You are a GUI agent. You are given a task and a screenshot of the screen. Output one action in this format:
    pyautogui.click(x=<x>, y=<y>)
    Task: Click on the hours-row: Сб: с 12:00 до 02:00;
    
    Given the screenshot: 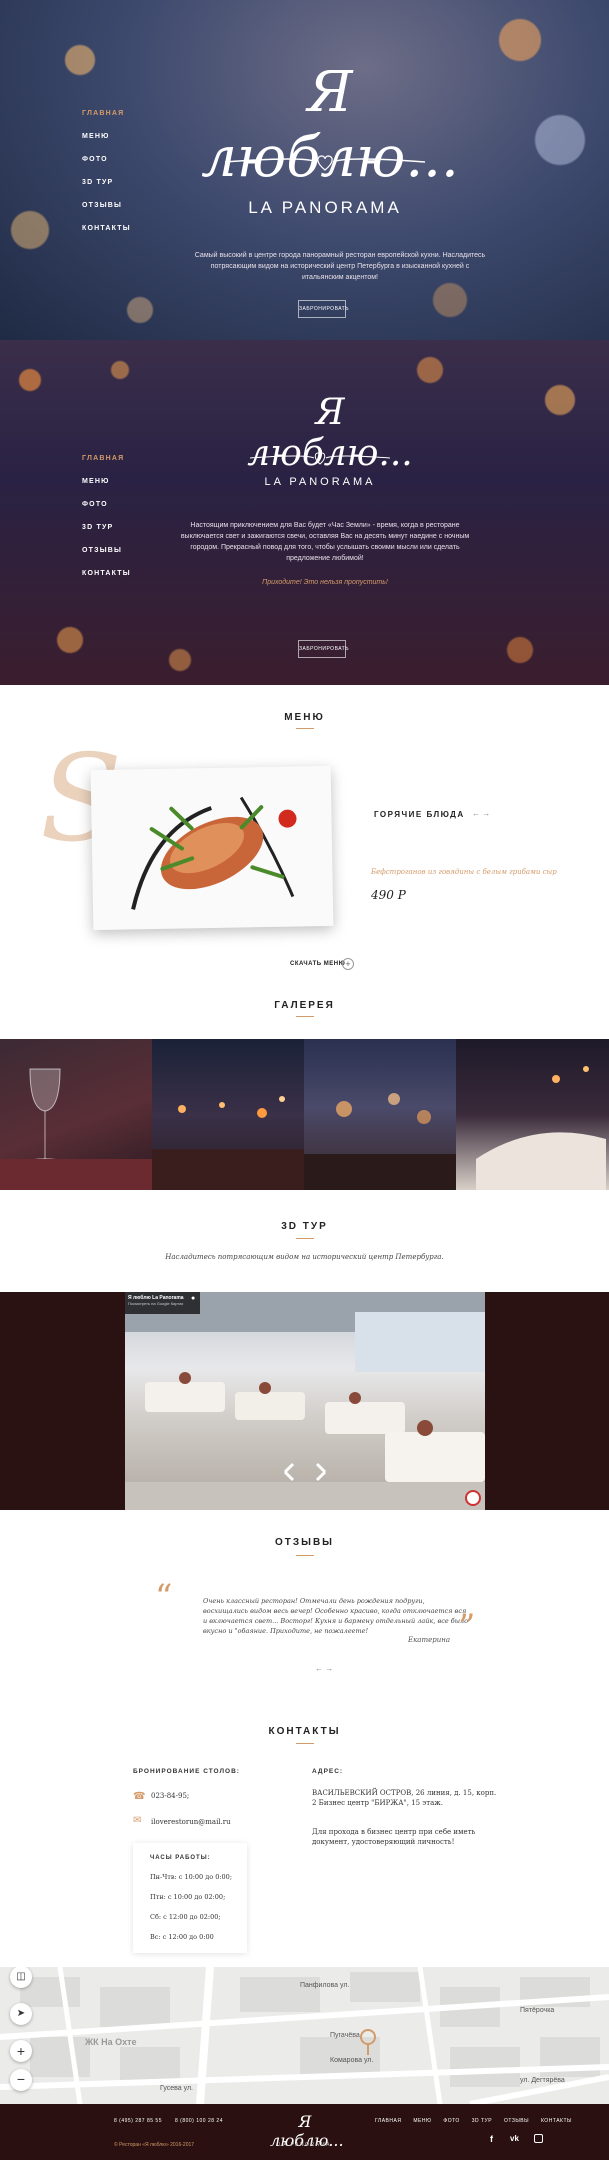 What is the action you would take?
    pyautogui.click(x=185, y=1917)
    